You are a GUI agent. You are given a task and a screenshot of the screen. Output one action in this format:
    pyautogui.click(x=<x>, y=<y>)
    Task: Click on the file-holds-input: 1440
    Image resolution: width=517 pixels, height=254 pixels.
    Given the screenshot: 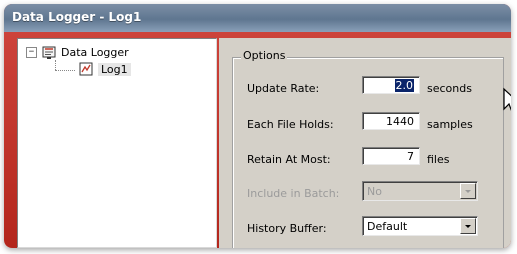 What is the action you would take?
    pyautogui.click(x=391, y=121)
    